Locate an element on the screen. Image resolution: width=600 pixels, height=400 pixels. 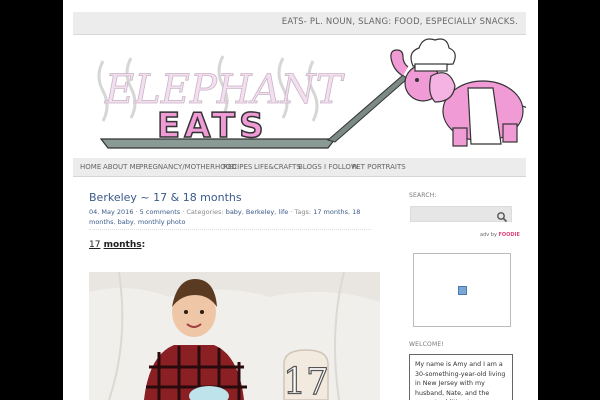
tag-link-baby: baby is located at coordinates (126, 222).